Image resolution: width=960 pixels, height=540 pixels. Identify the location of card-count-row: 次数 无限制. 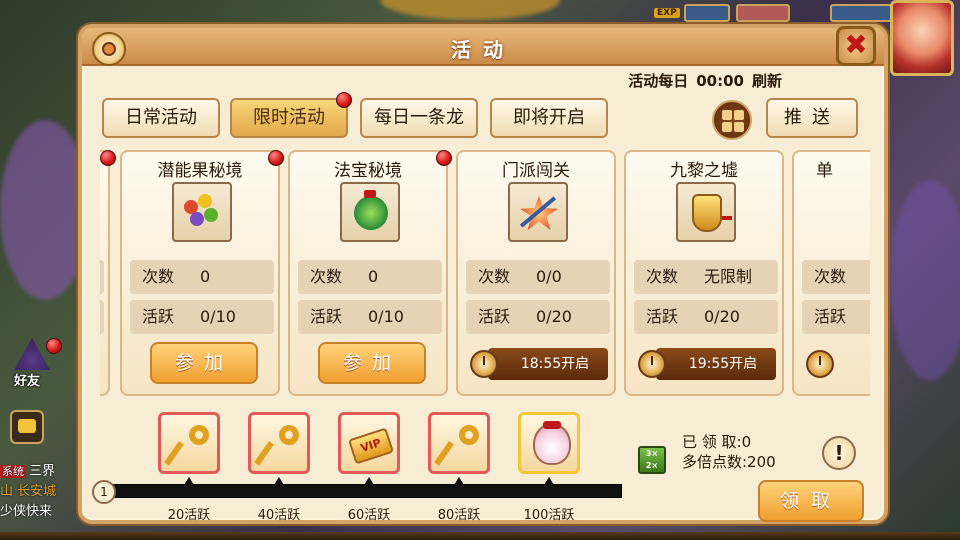
(706, 277).